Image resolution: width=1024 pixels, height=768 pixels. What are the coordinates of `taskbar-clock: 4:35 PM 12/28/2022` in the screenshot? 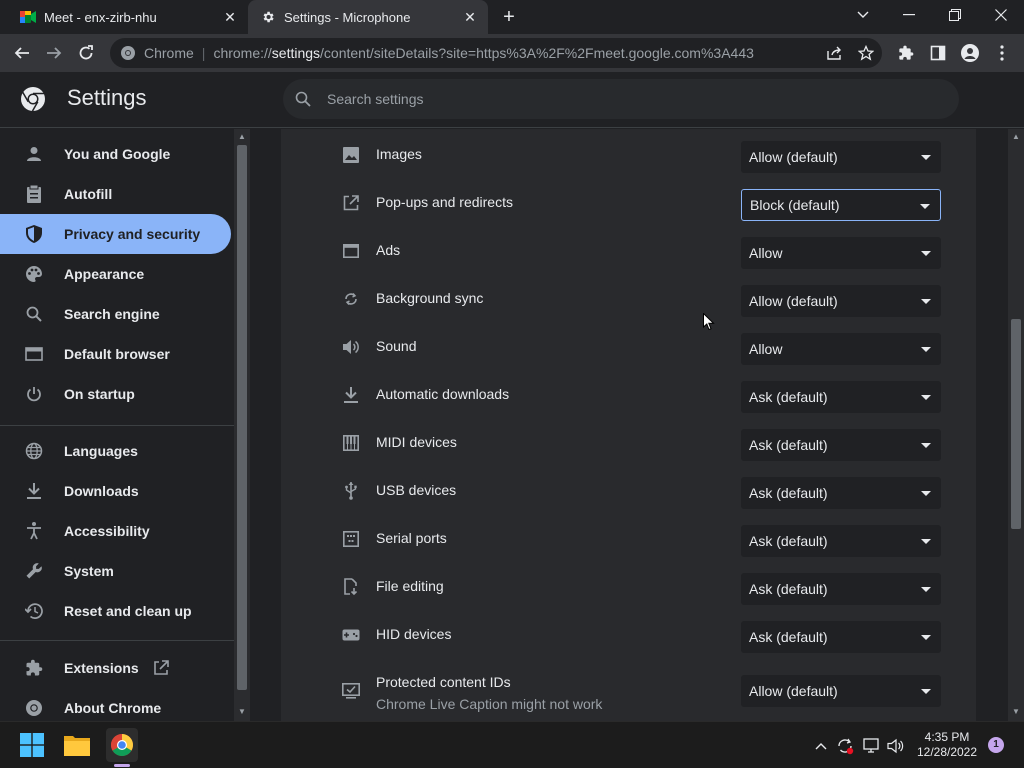 It's located at (947, 745).